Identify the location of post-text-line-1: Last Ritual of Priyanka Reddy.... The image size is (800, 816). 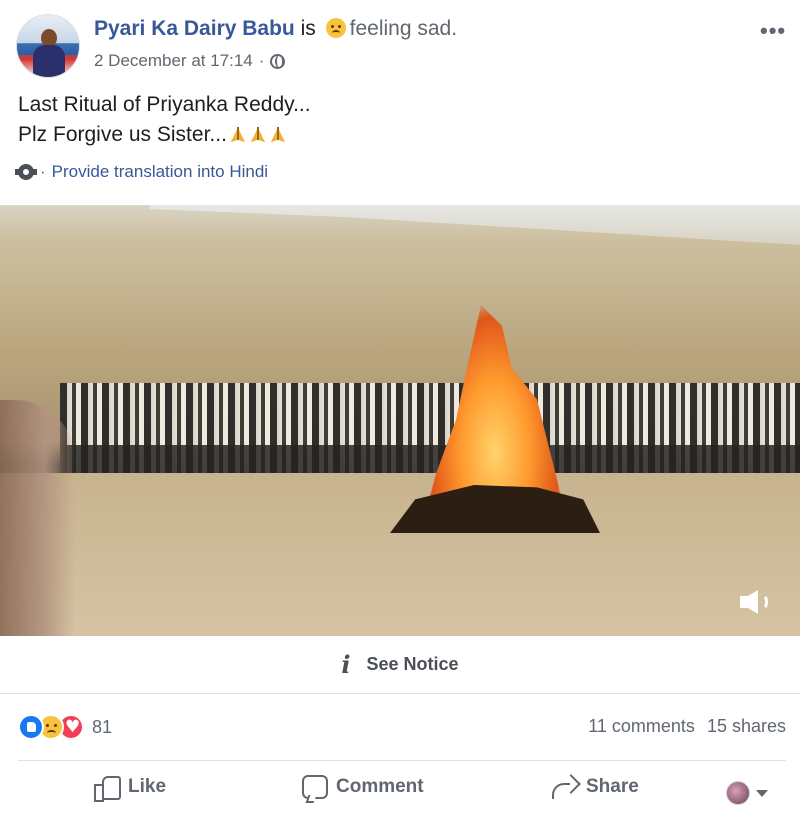
(164, 104).